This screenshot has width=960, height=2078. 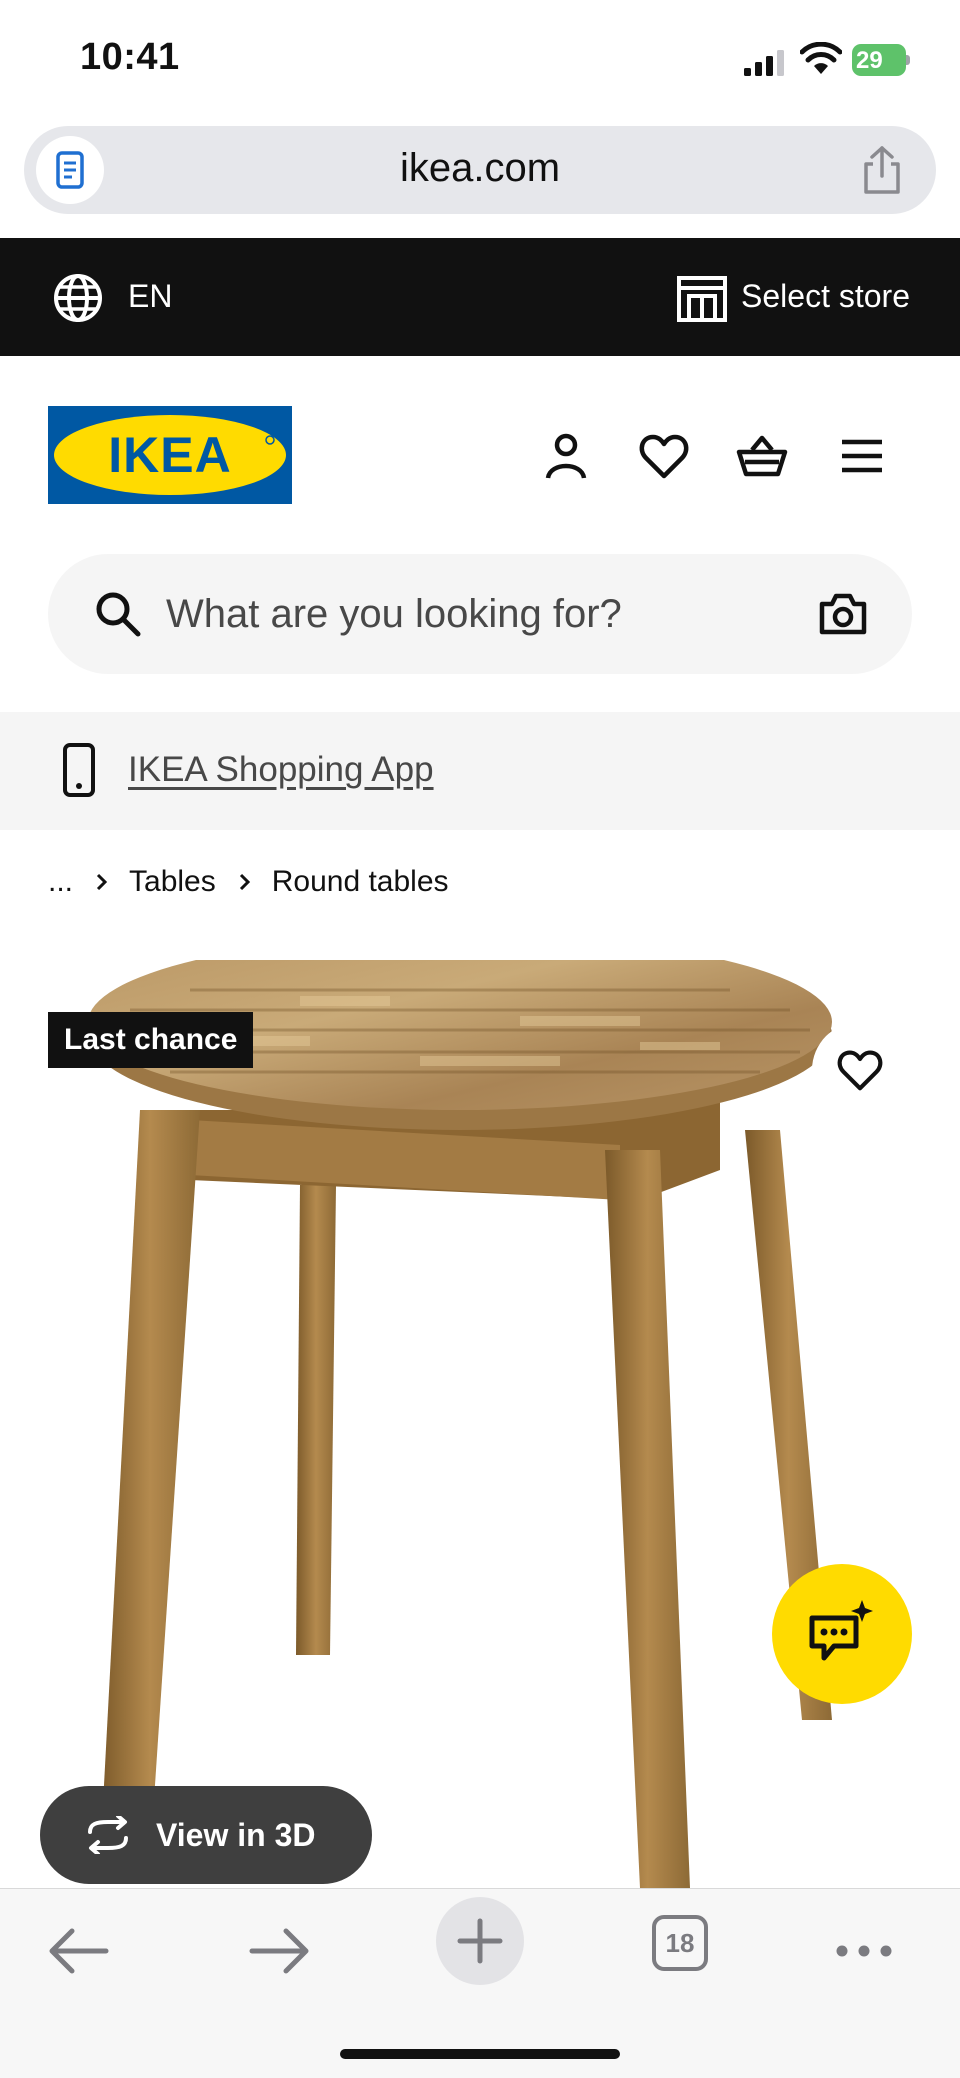 I want to click on app-banner: IKEA Shopping App, so click(x=480, y=771).